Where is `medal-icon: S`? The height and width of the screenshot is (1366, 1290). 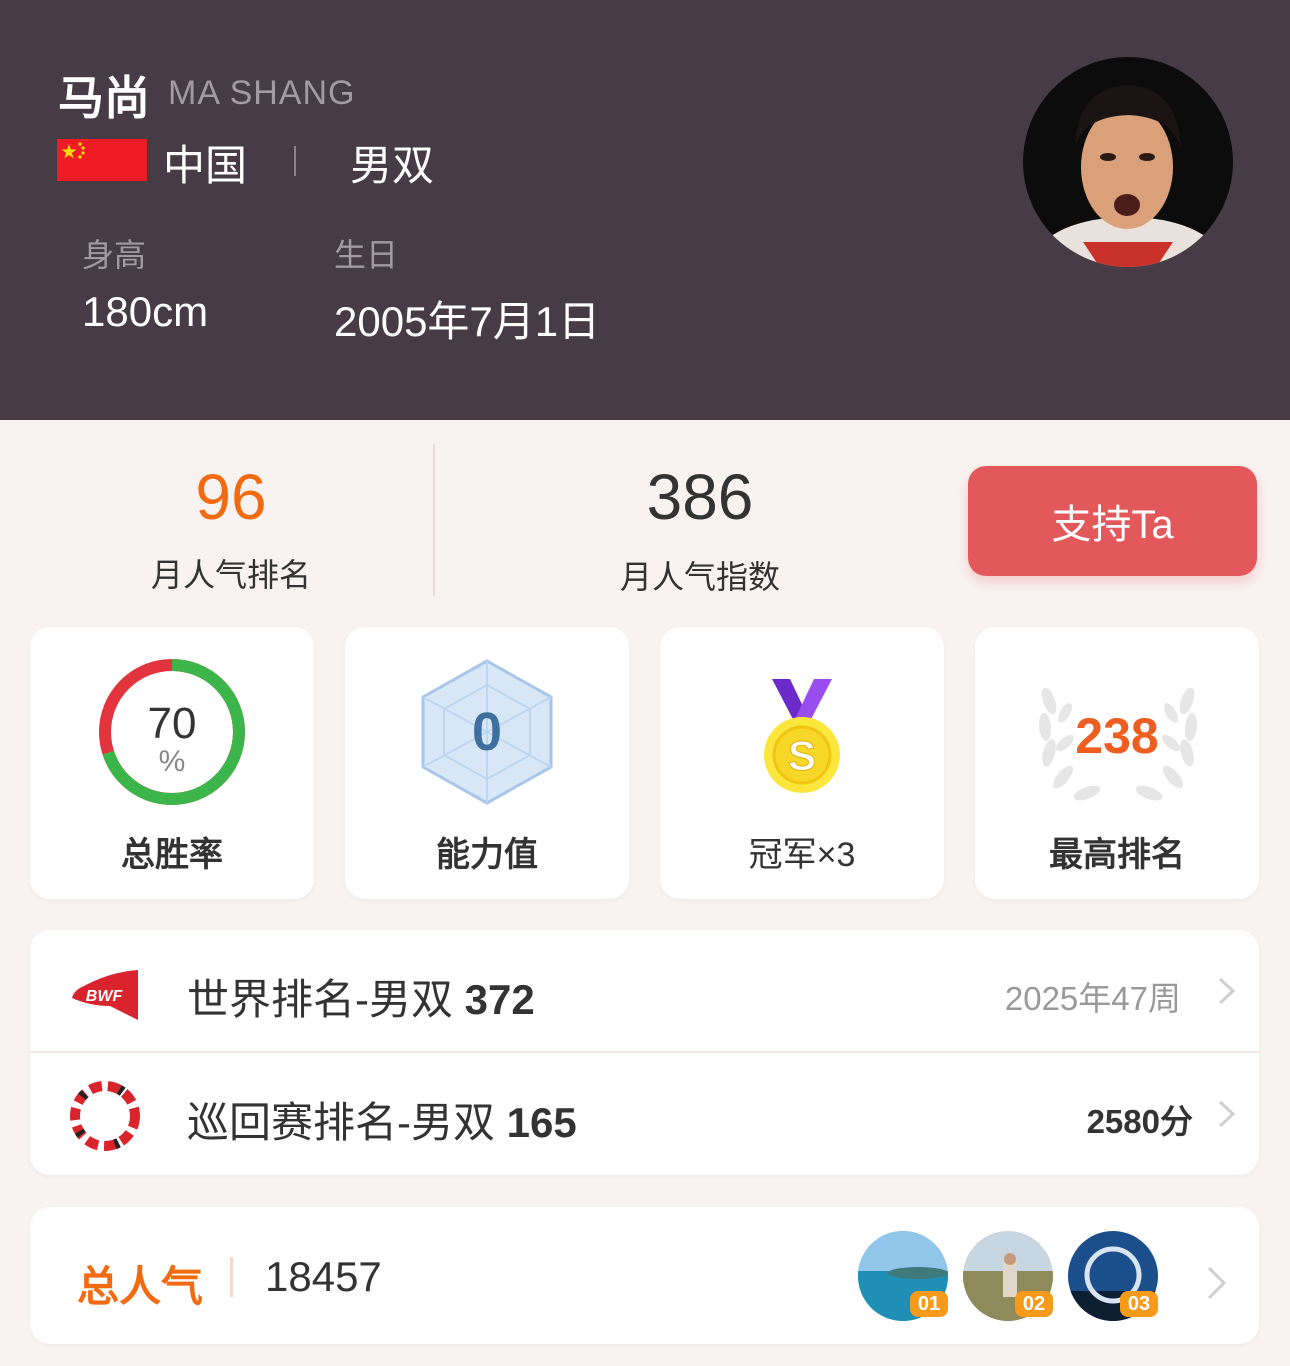 medal-icon: S is located at coordinates (802, 736).